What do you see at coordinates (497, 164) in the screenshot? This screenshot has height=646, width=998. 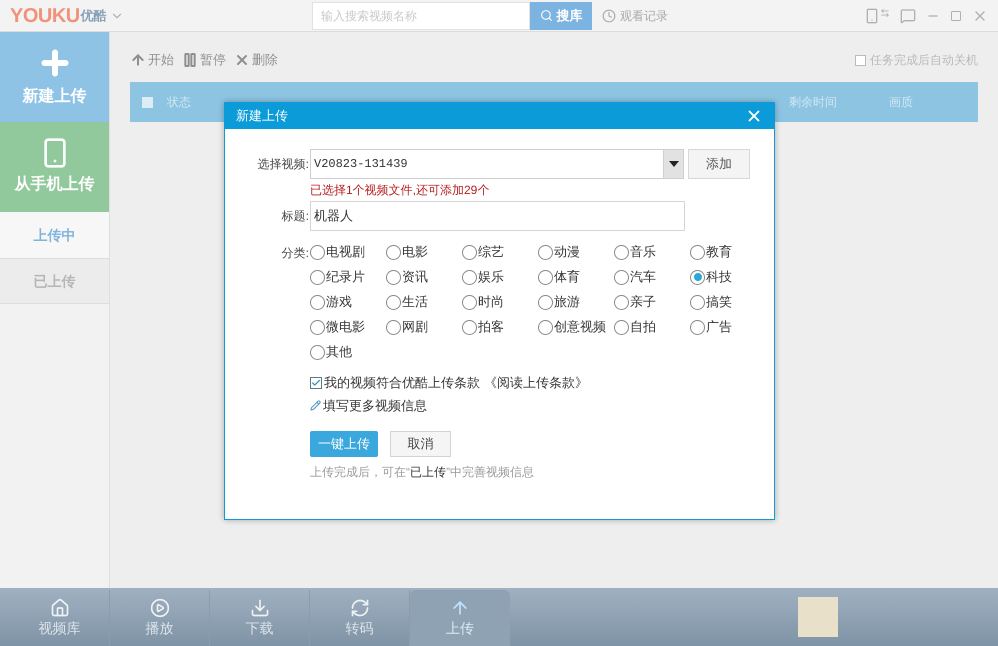 I see `video-select: V20823-131439` at bounding box center [497, 164].